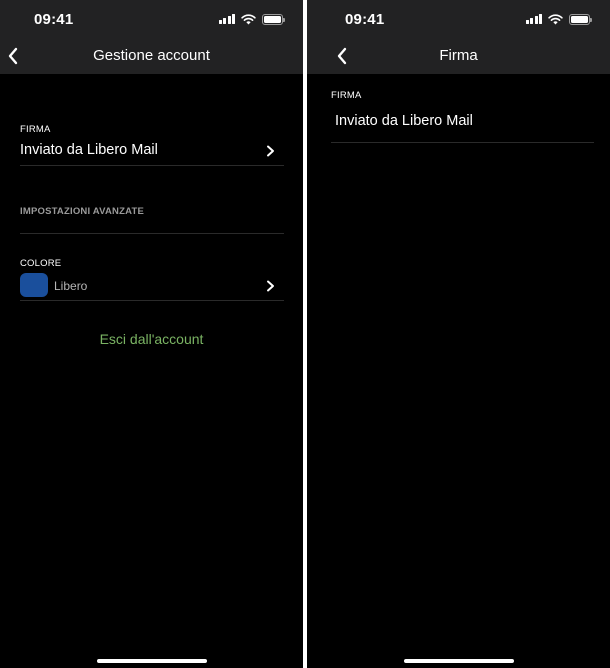  Describe the element at coordinates (71, 286) in the screenshot. I see `color-name: Libero` at that location.